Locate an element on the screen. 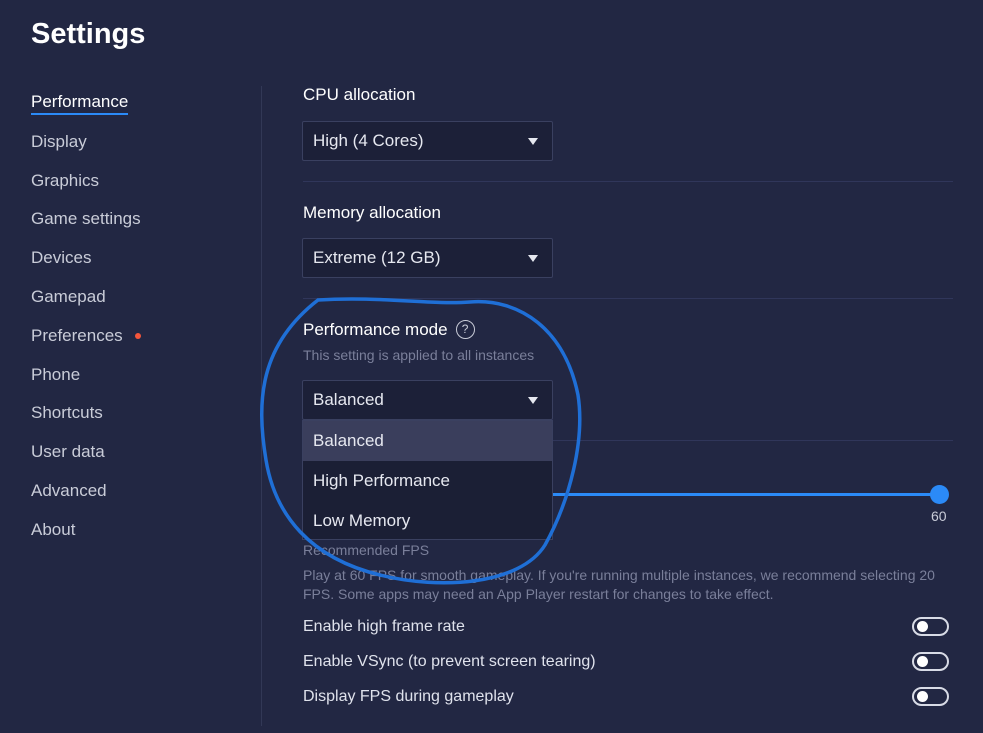 This screenshot has height=733, width=983. sidebar-item-label: Display is located at coordinates (59, 141).